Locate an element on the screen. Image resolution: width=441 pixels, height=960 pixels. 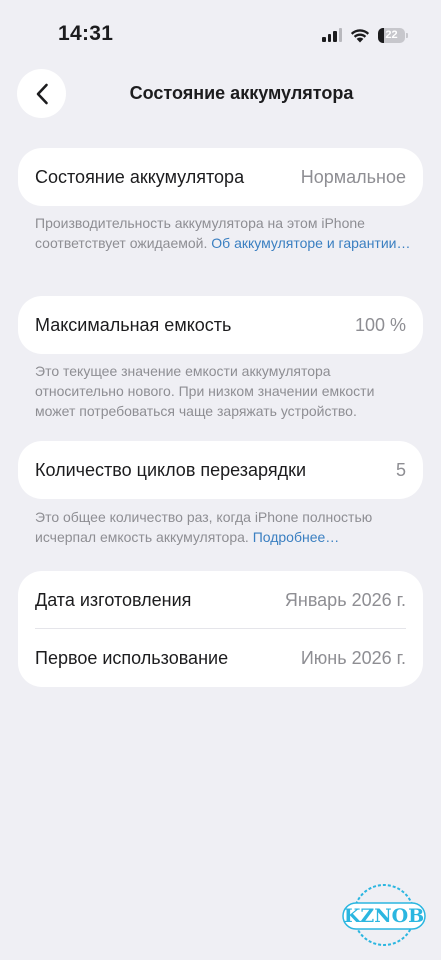
first-use-value: Июнь 2026 г. is located at coordinates (353, 657).